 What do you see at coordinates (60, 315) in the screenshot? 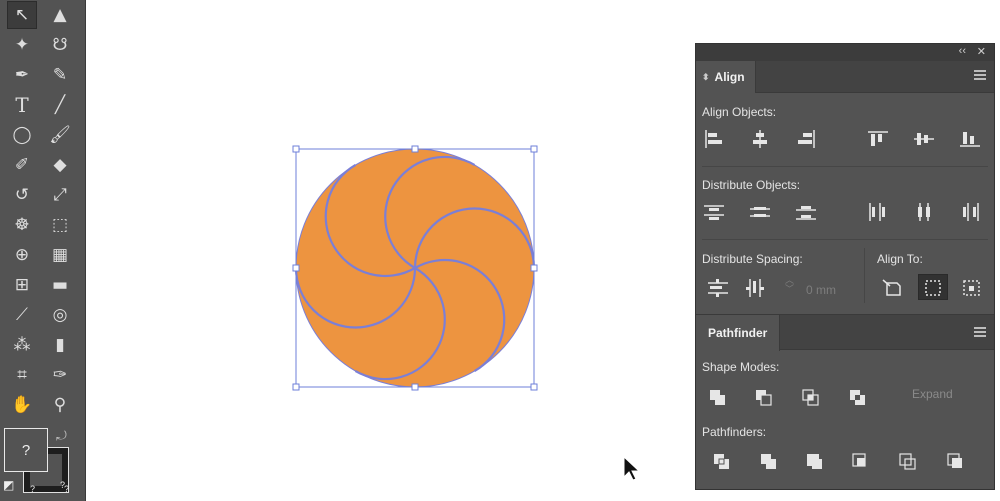
I see `blend-tool: ◎` at bounding box center [60, 315].